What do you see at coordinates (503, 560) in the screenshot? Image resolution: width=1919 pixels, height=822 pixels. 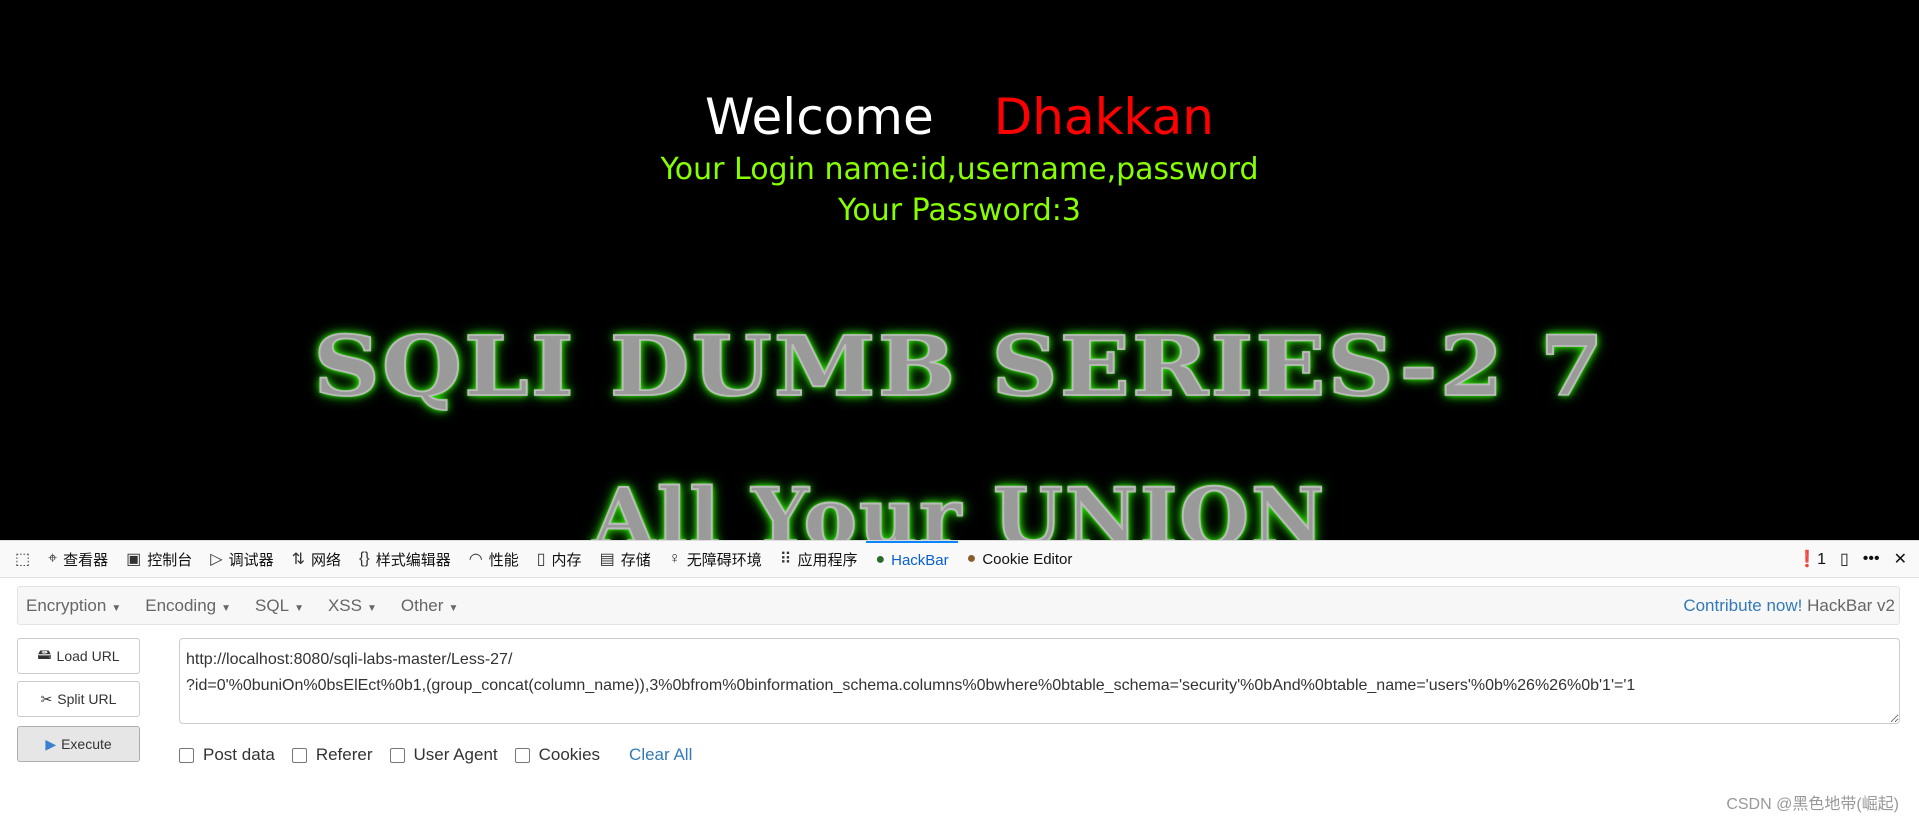 I see `tab-label: 性能` at bounding box center [503, 560].